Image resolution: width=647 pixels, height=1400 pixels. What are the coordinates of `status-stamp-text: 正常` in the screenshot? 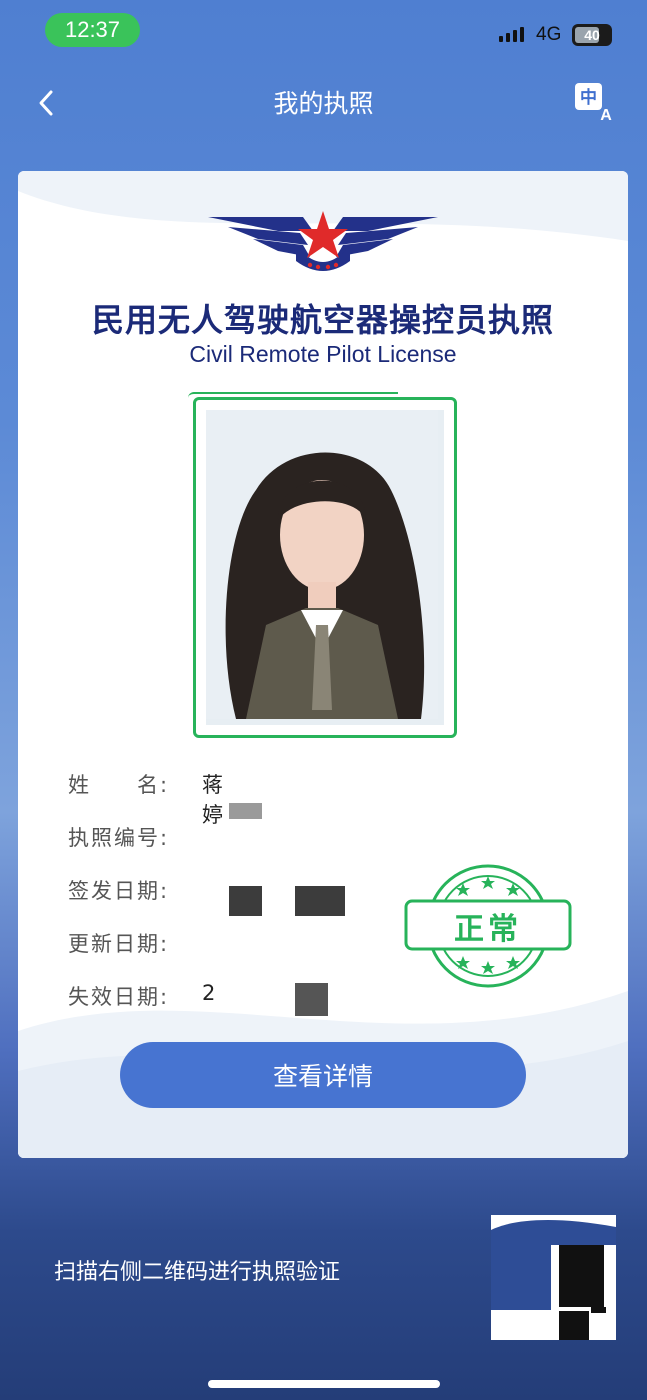 It's located at (488, 929).